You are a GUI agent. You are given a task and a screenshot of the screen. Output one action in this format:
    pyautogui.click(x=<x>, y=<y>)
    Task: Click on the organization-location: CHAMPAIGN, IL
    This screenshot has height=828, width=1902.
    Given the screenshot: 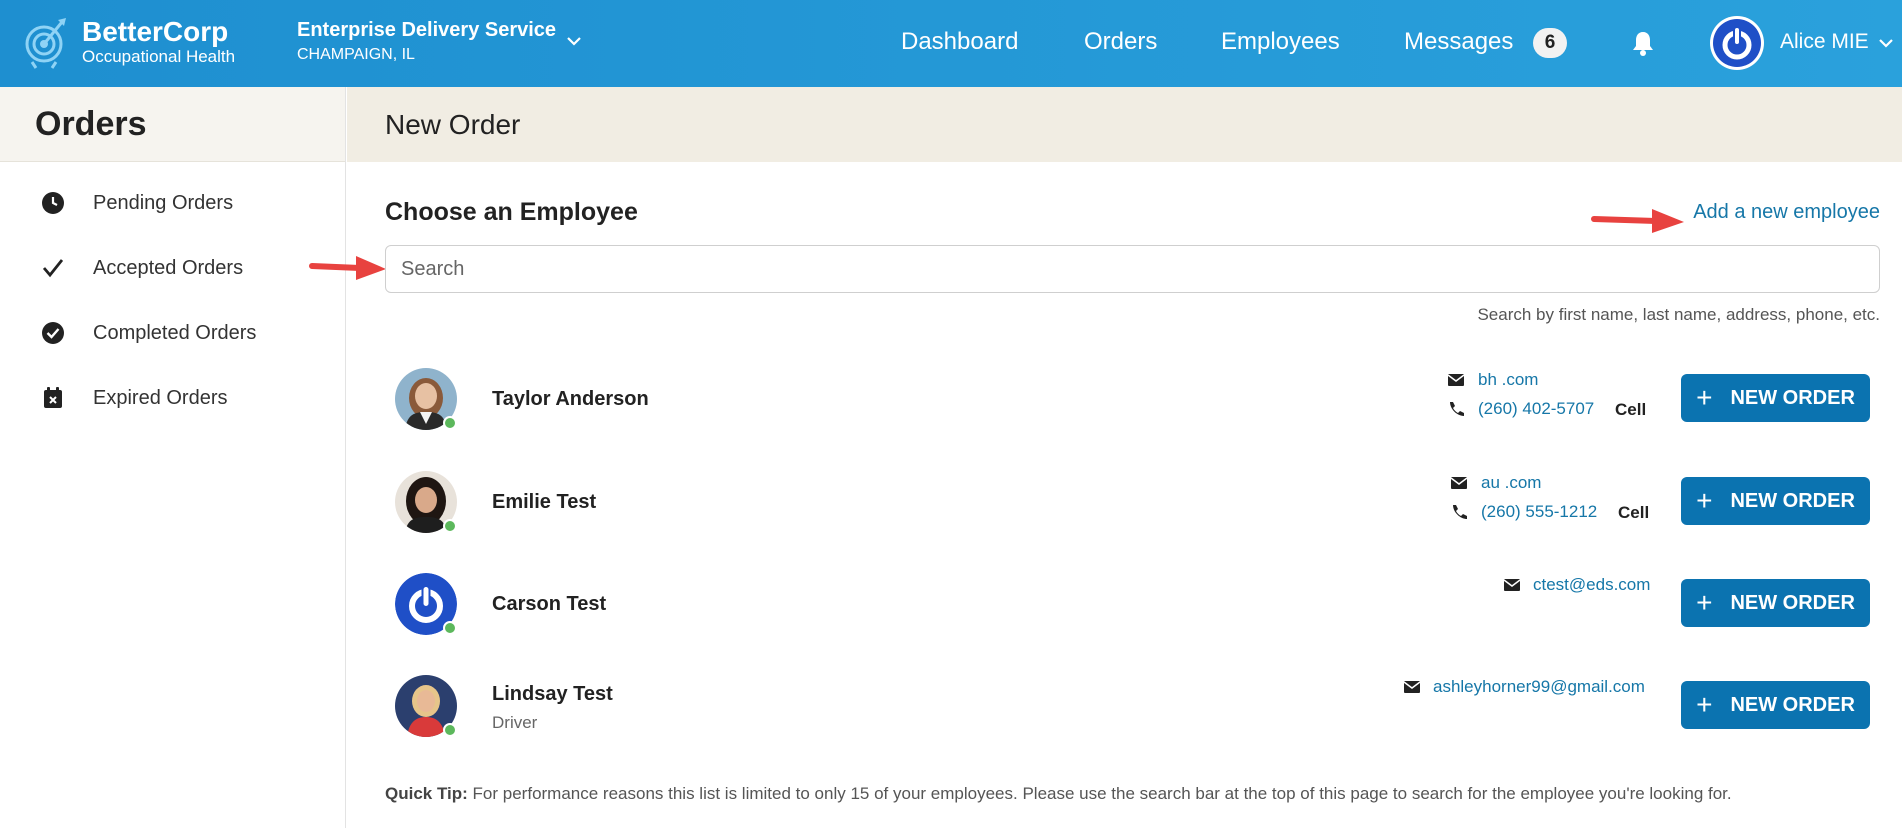 What is the action you would take?
    pyautogui.click(x=356, y=54)
    